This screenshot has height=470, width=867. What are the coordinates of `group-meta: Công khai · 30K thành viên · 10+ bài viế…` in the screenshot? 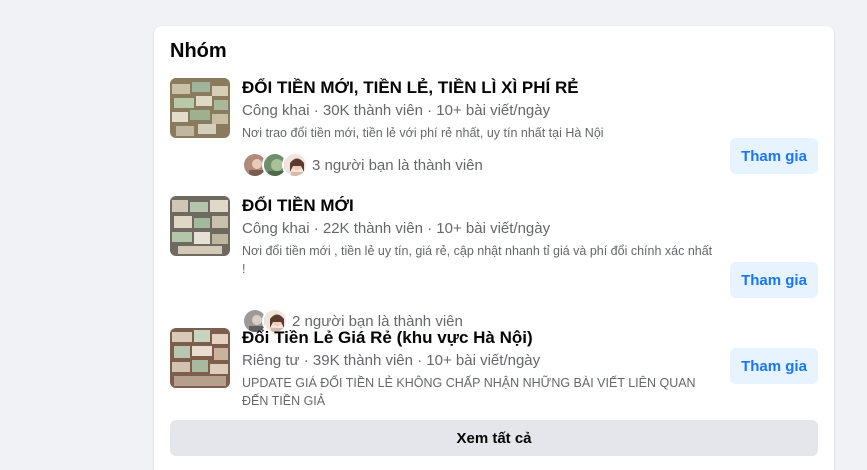 It's located at (396, 110).